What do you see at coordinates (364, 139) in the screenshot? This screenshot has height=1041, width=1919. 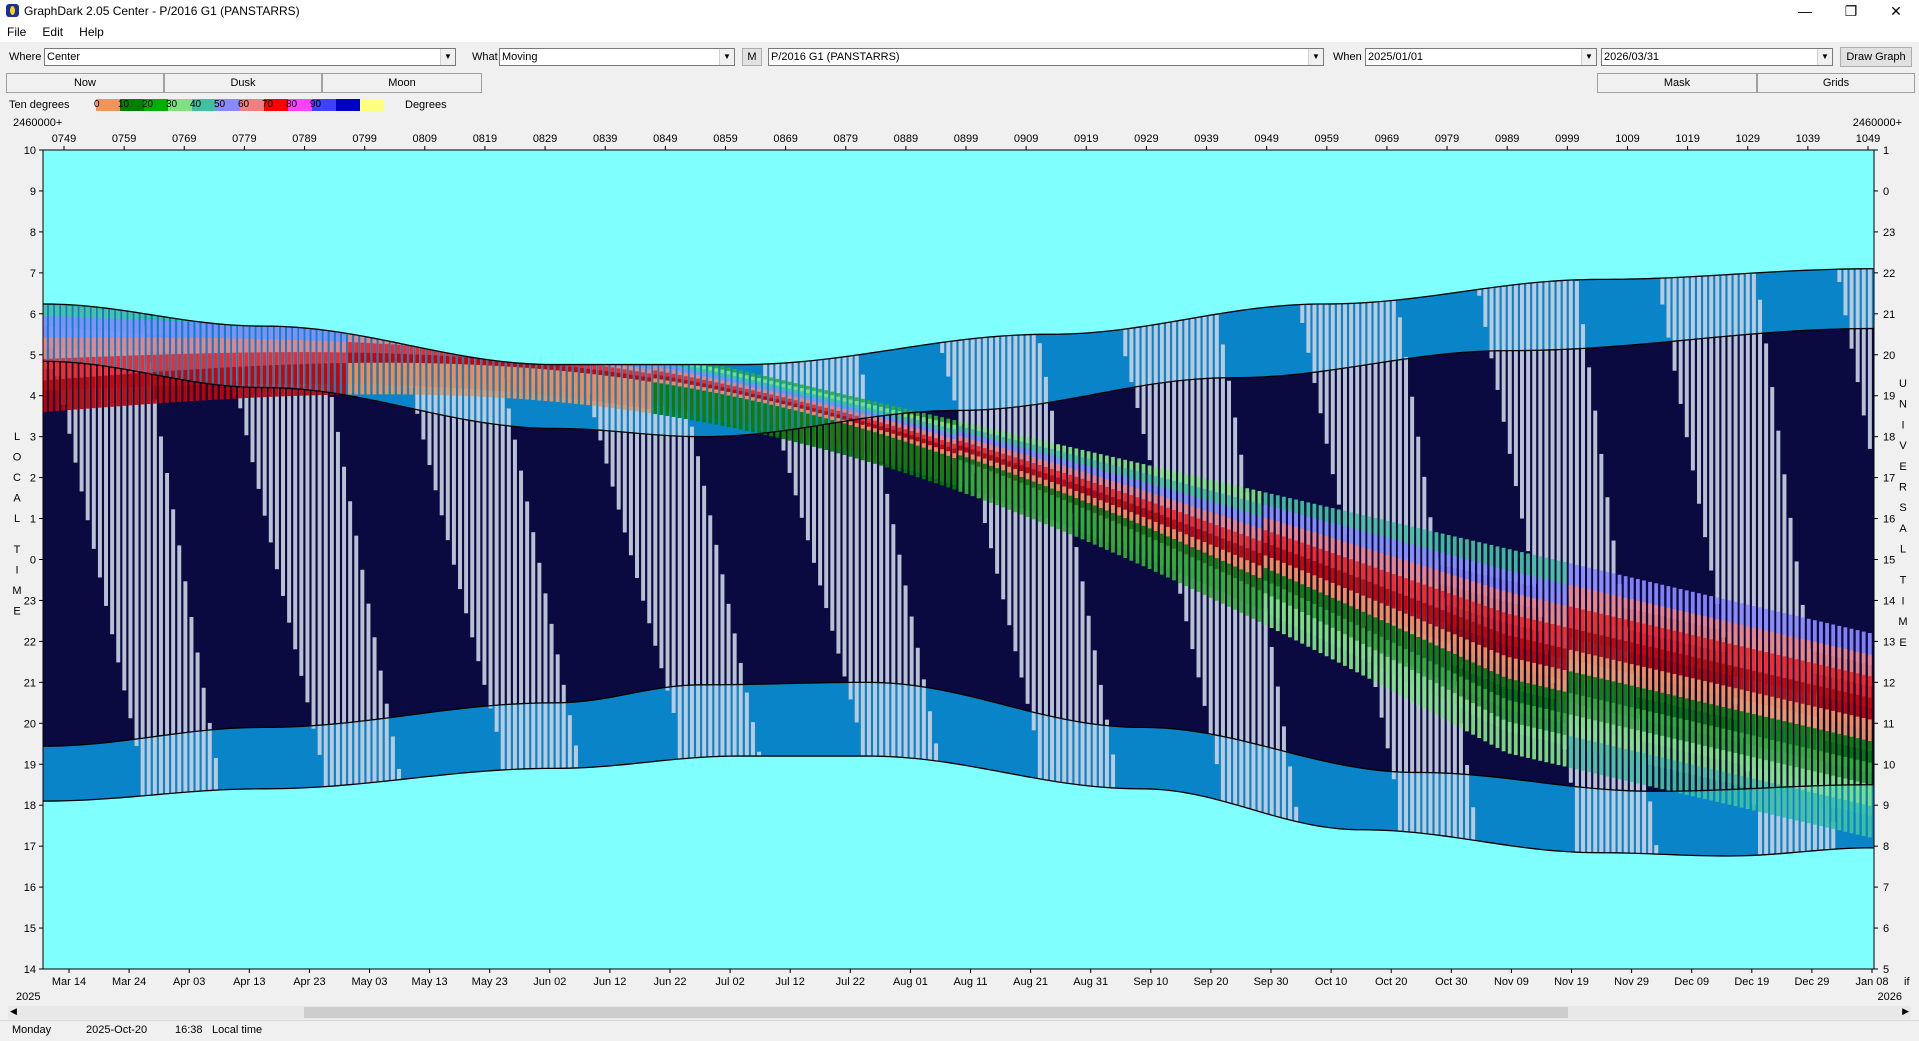 I see `top-tick-label: 0799` at bounding box center [364, 139].